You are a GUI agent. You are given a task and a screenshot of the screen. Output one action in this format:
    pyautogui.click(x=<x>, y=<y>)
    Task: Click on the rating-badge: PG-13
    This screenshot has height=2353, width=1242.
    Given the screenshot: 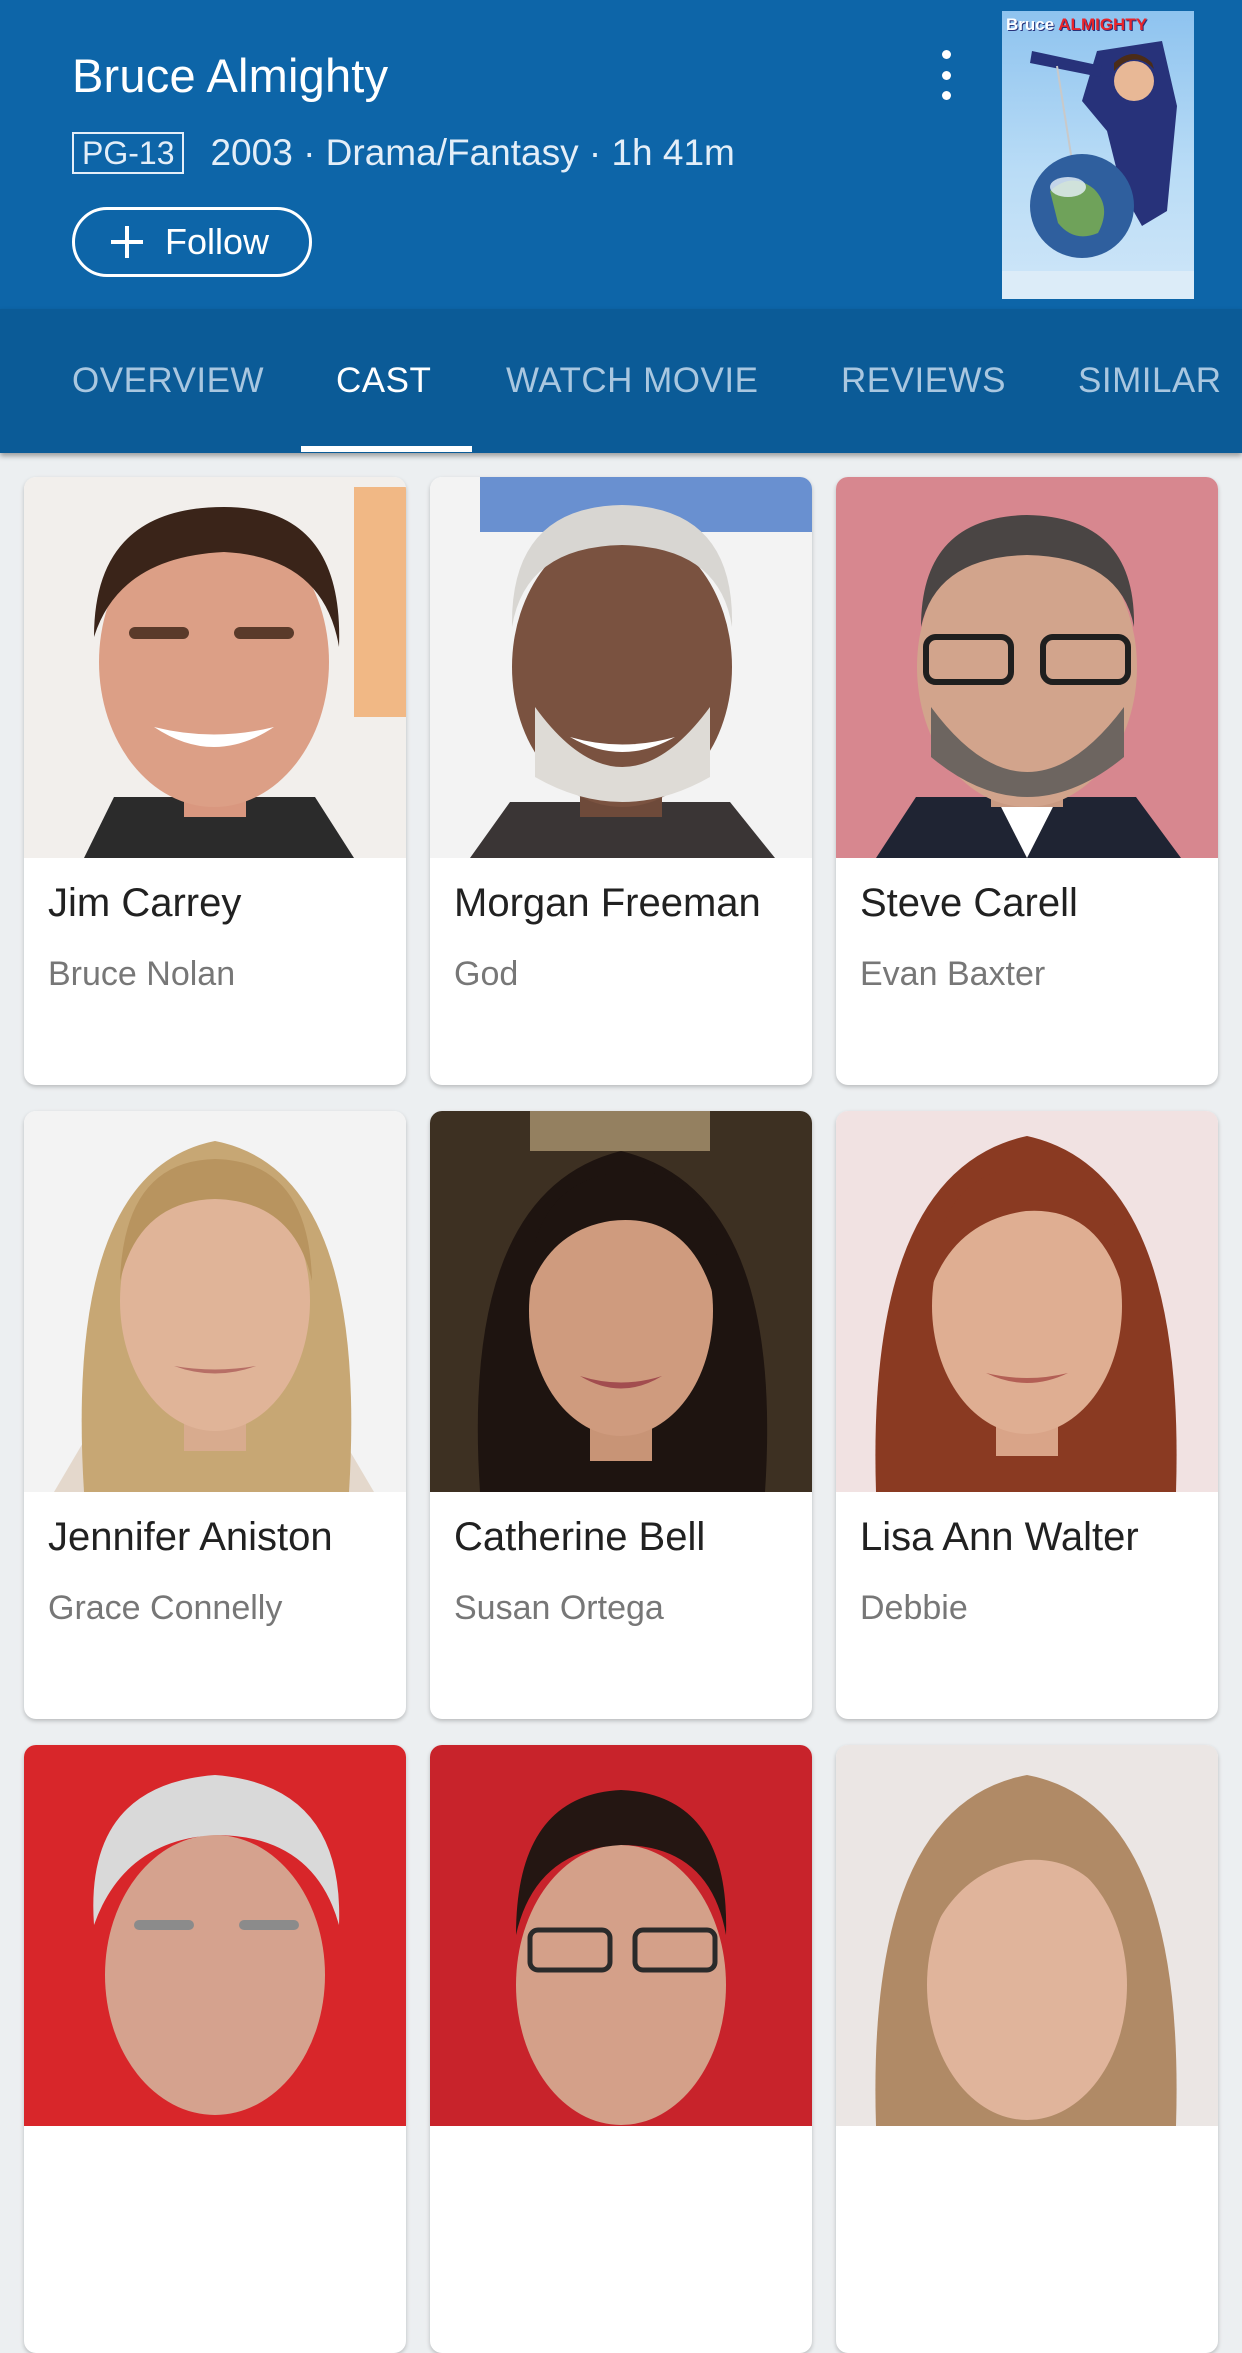 What is the action you would take?
    pyautogui.click(x=128, y=153)
    